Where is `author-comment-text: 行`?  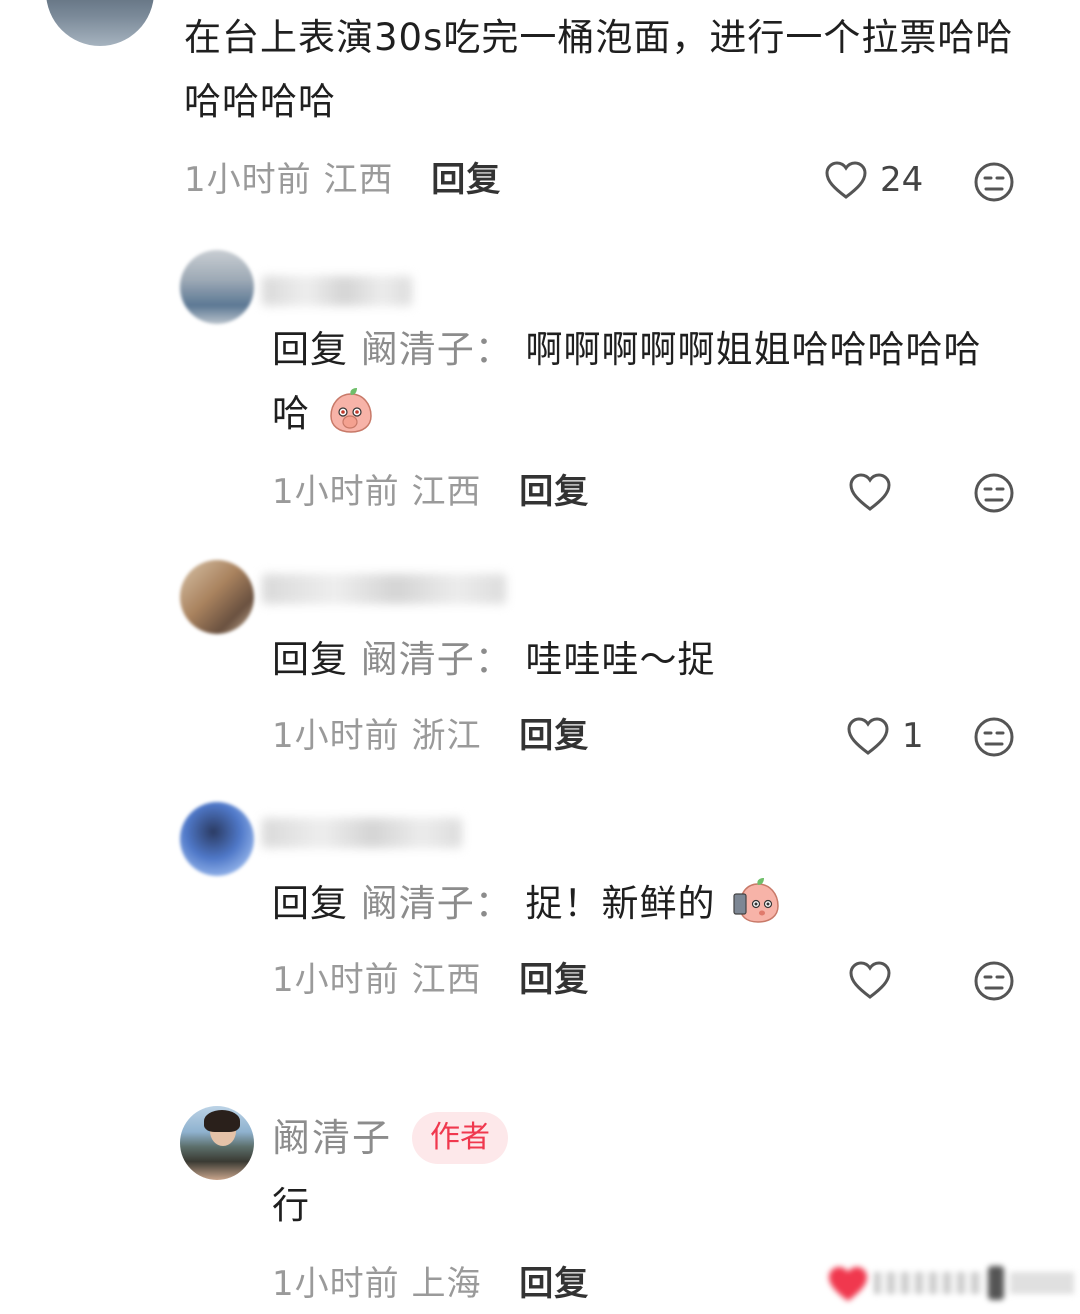 author-comment-text: 行 is located at coordinates (291, 1206).